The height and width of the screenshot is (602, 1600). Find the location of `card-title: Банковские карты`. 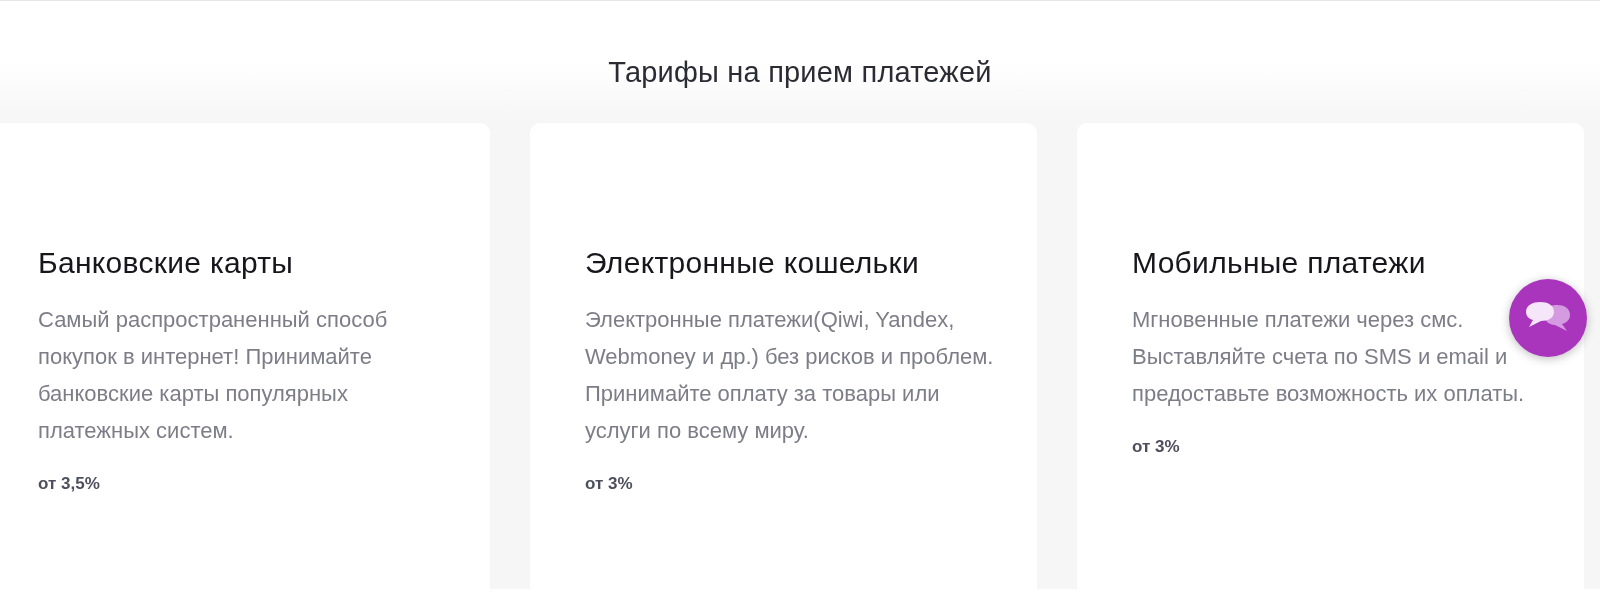

card-title: Банковские карты is located at coordinates (166, 263).